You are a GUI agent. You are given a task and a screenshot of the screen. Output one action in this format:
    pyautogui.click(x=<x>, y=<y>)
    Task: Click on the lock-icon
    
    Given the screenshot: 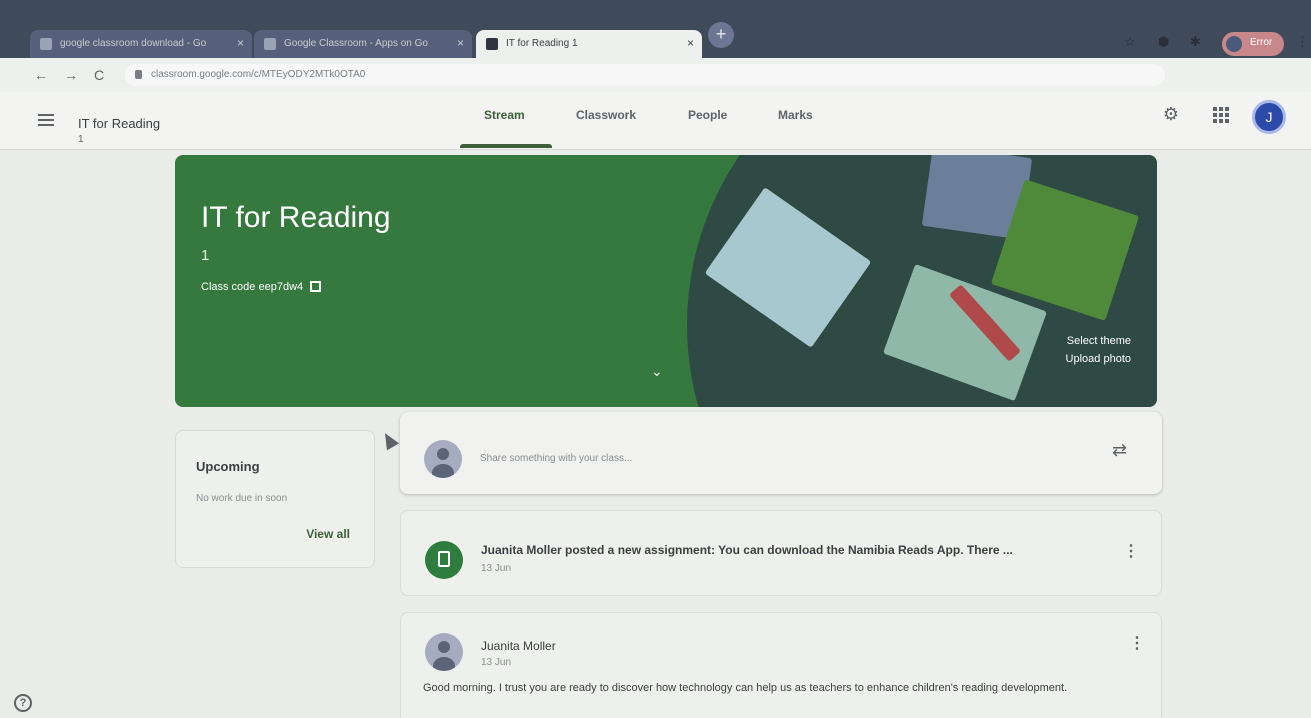 What is the action you would take?
    pyautogui.click(x=138, y=74)
    